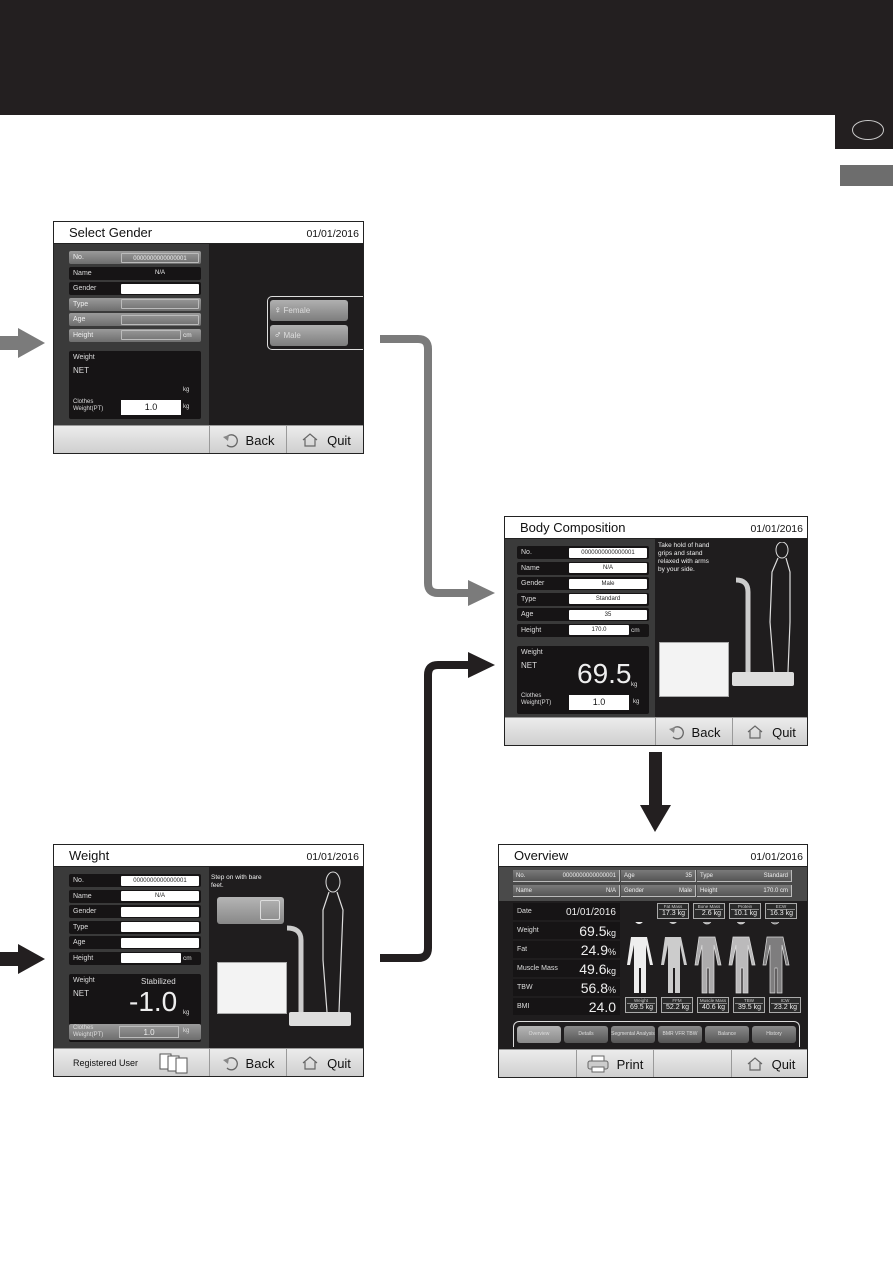 This screenshot has height=1263, width=893. Describe the element at coordinates (652, 876) in the screenshot. I see `header-line: No. 0000000000000001 Age 35 Type Standard` at that location.